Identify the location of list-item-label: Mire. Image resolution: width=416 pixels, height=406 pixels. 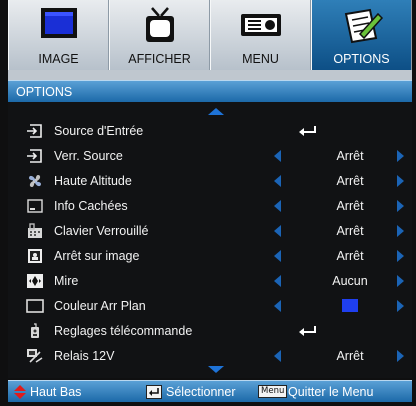
(66, 281).